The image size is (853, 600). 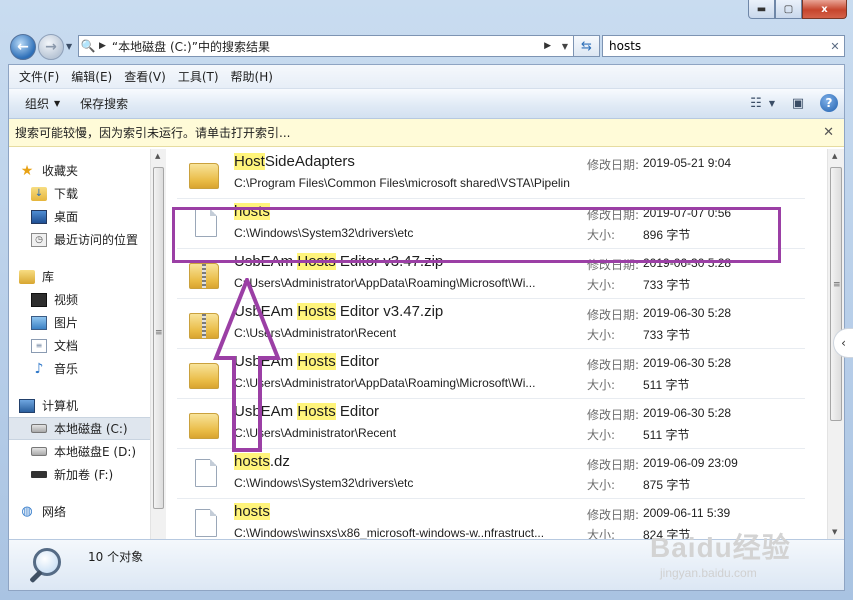 I want to click on maximize-button: ▢, so click(x=788, y=9).